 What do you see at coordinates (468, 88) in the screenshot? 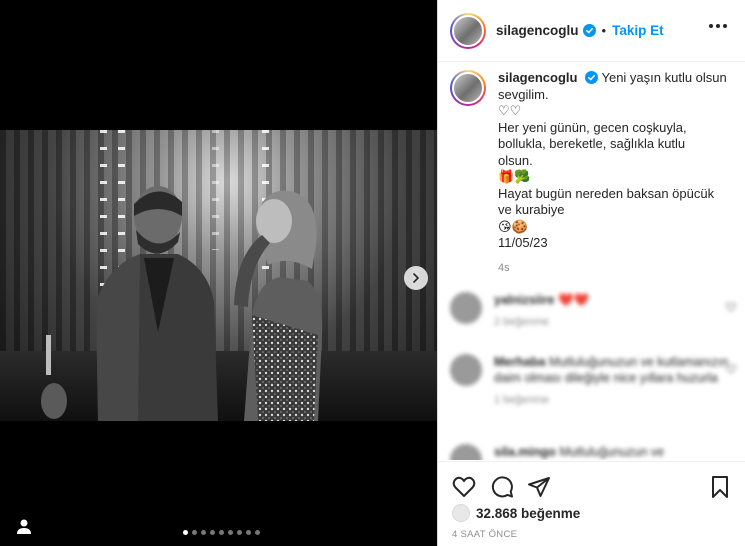
I see `caption-avatar` at bounding box center [468, 88].